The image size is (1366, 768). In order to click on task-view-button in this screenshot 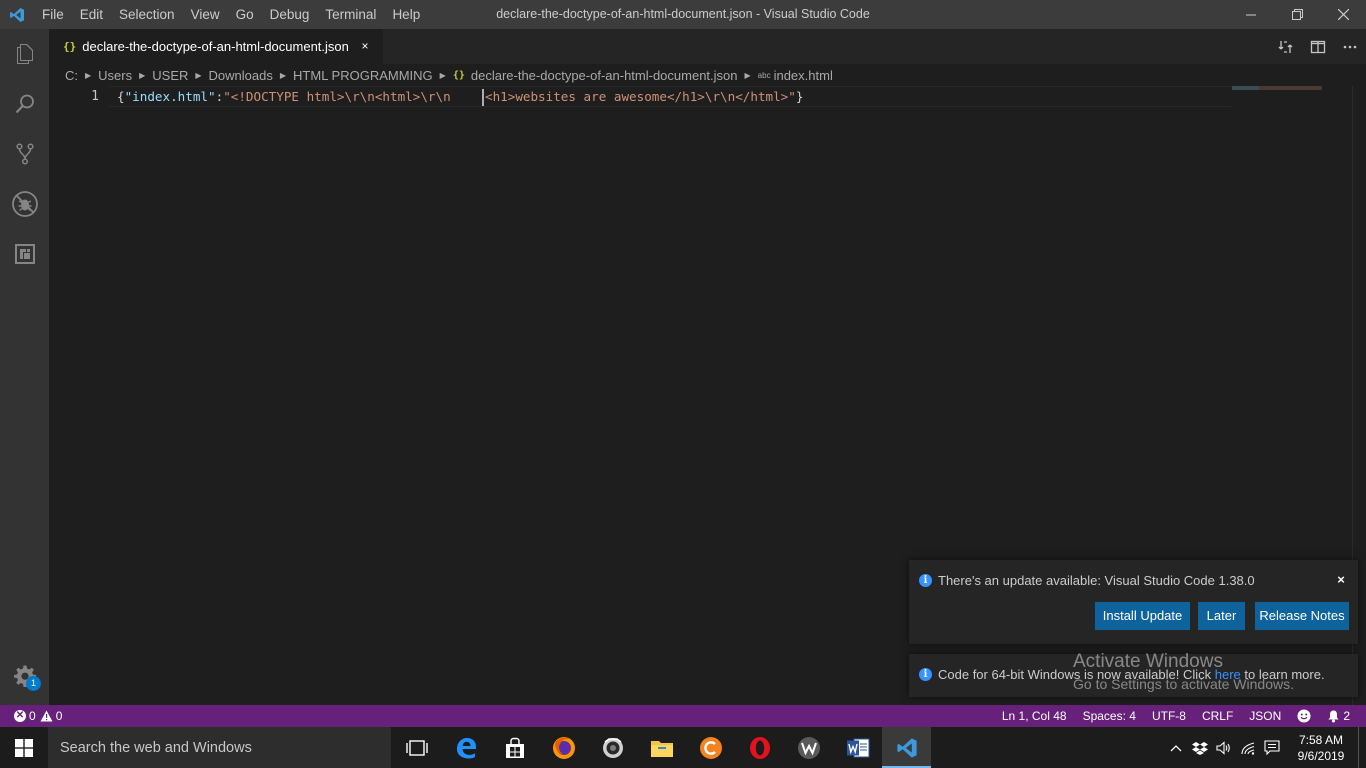, I will do `click(416, 747)`.